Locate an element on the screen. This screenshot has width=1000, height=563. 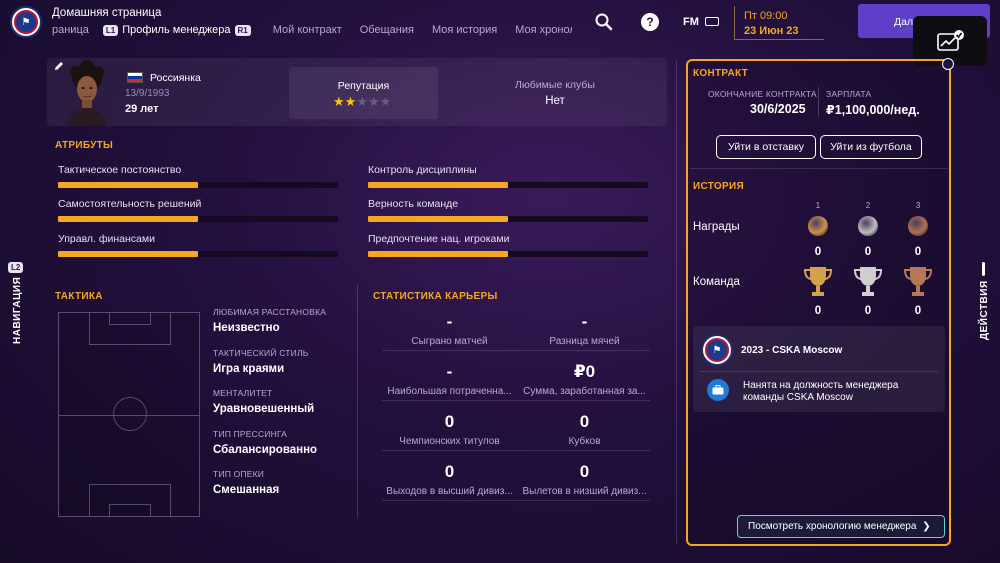
club-crest-icon: ⚑ is located at coordinates (26, 22).